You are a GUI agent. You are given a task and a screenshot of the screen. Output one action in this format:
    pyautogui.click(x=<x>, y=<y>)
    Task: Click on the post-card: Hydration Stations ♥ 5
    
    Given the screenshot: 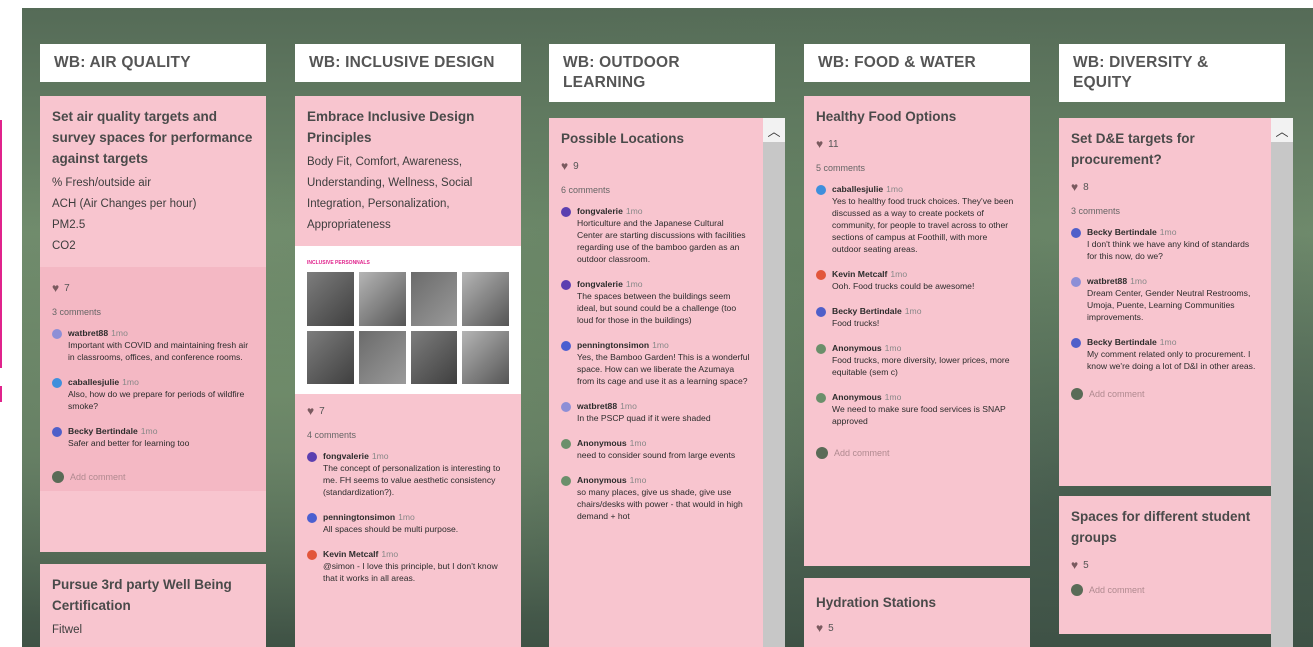 What is the action you would take?
    pyautogui.click(x=917, y=612)
    